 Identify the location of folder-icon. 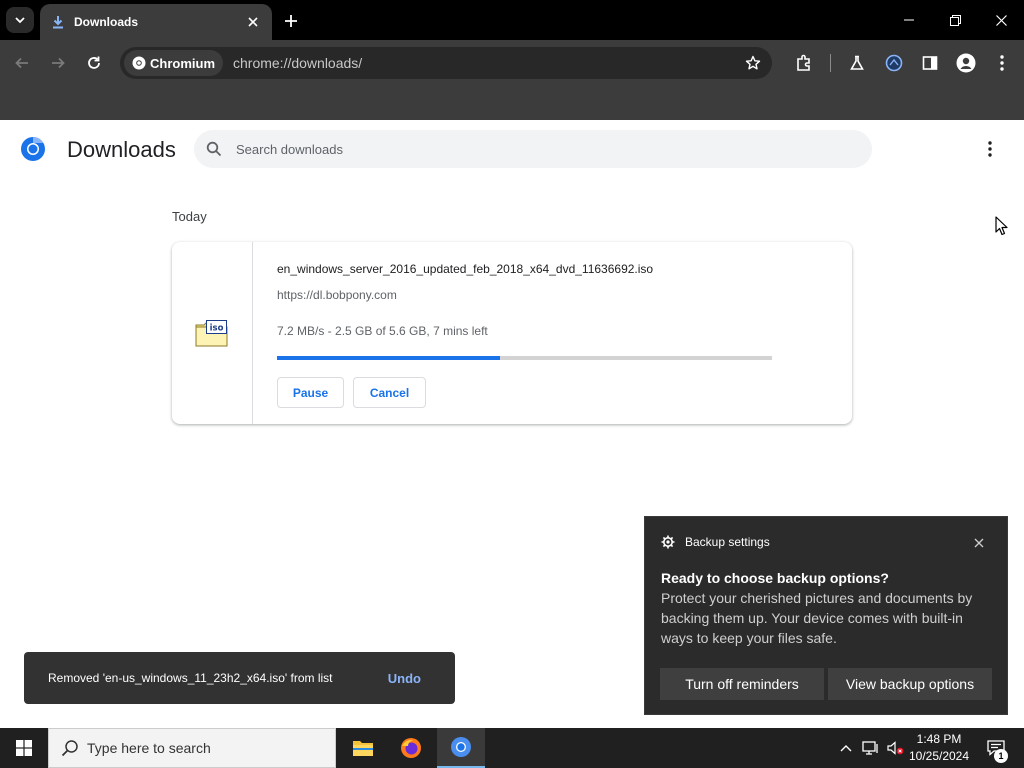
(363, 748).